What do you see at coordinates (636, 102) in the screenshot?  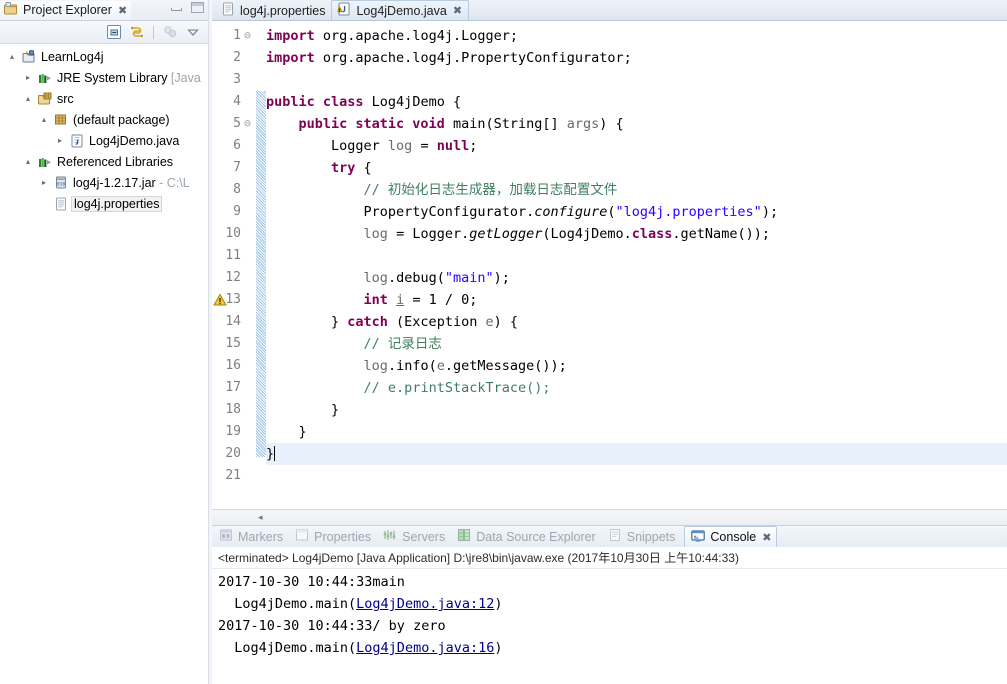 I see `code-line-4: public class Log4jDemo {` at bounding box center [636, 102].